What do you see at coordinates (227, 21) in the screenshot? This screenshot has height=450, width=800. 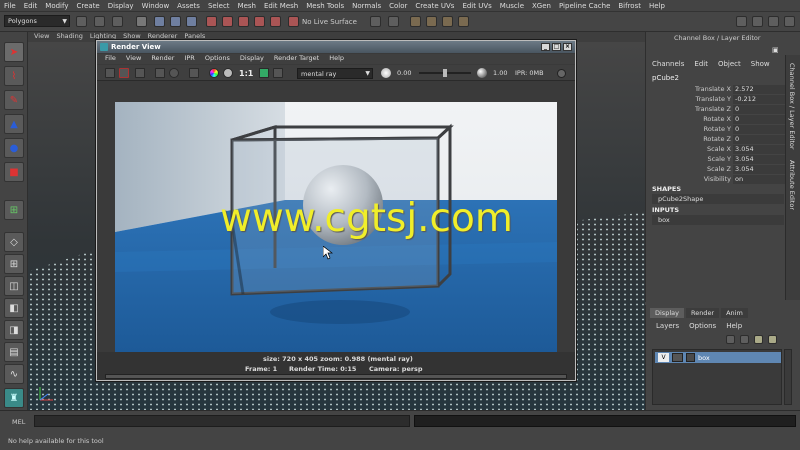 I see `snap-curve-icon` at bounding box center [227, 21].